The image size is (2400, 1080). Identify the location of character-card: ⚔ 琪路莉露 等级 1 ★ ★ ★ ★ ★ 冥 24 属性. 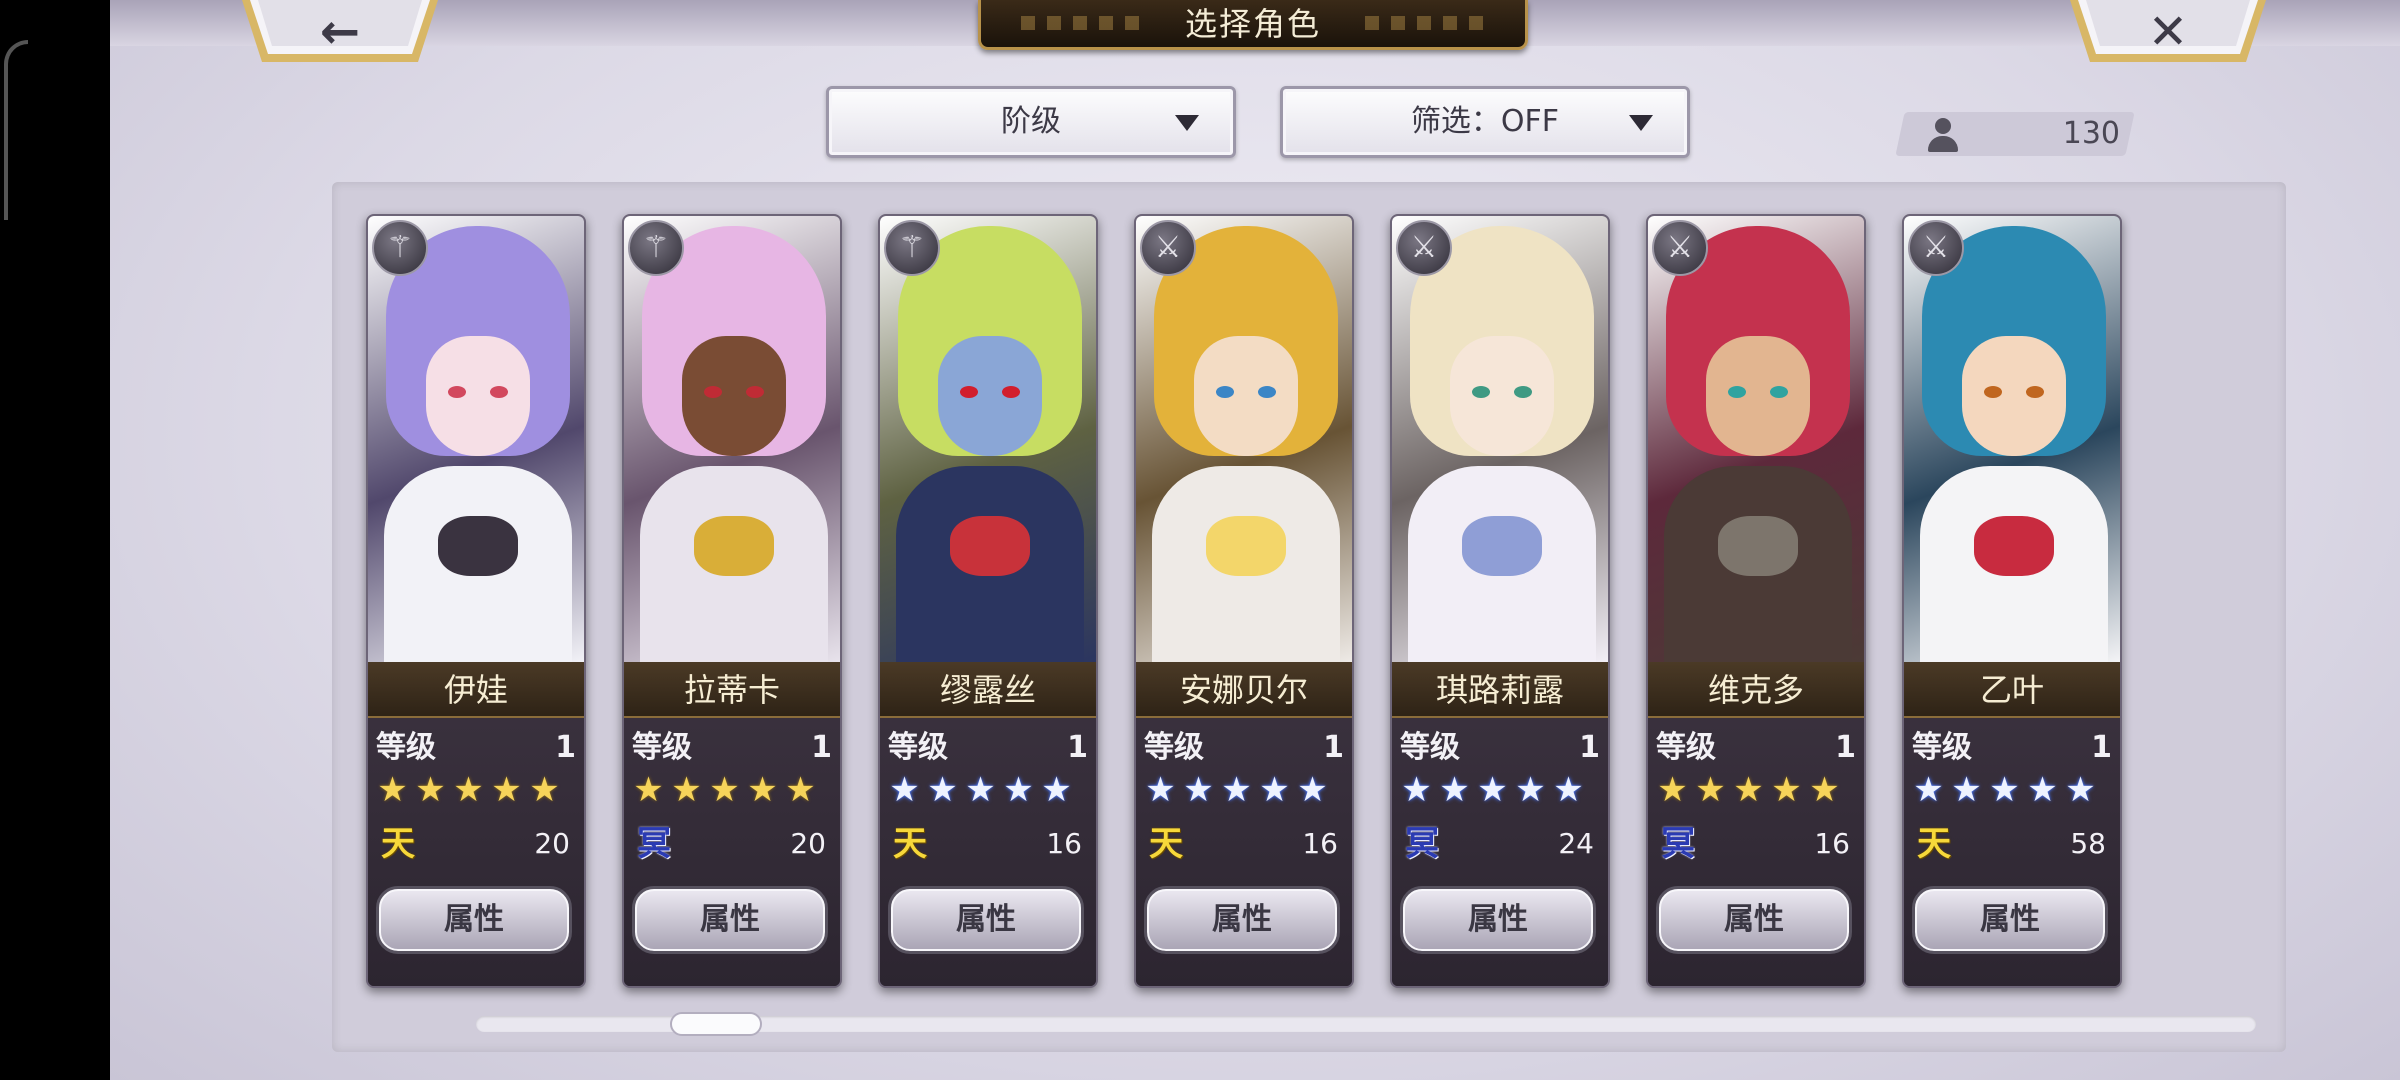
(1500, 601).